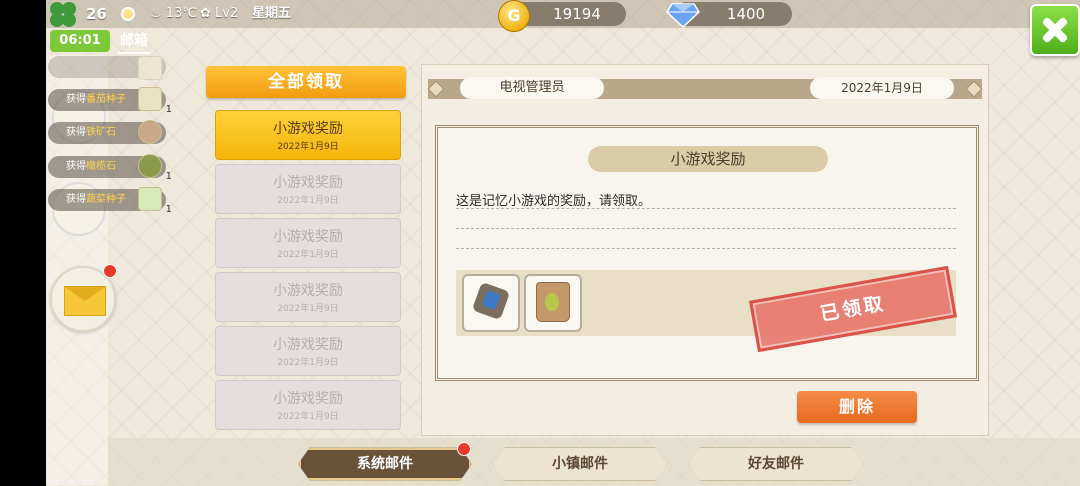  What do you see at coordinates (577, 14) in the screenshot?
I see `gold-value: 19194` at bounding box center [577, 14].